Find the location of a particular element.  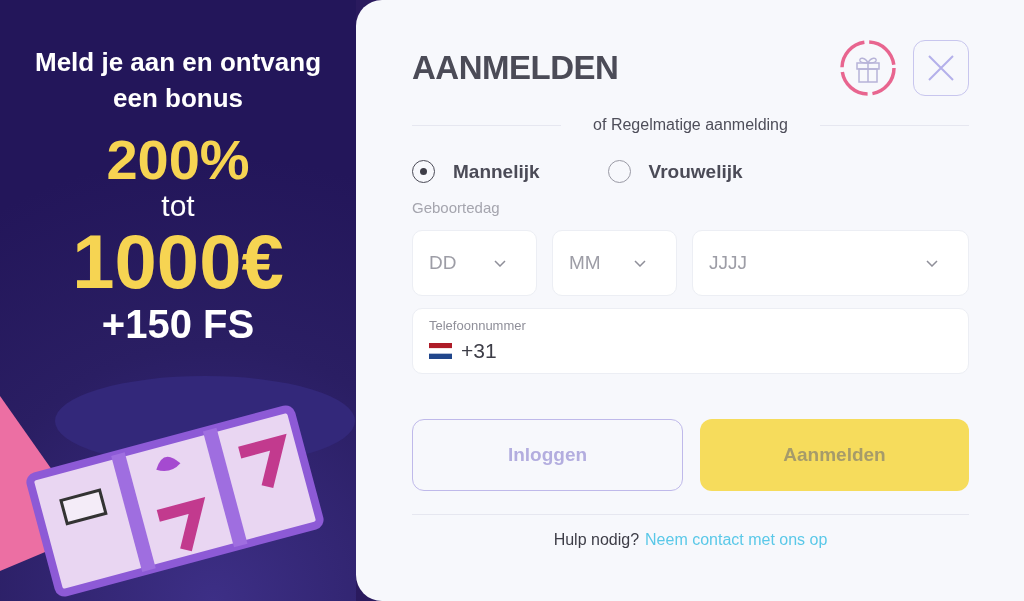

gender-radio: Mannelijk is located at coordinates (476, 171).